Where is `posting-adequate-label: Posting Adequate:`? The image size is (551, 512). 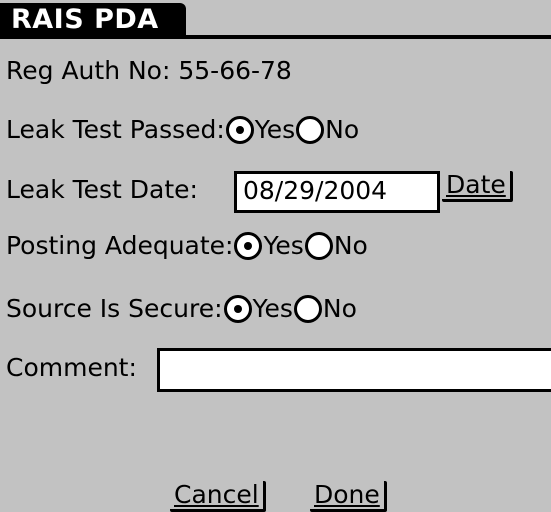 posting-adequate-label: Posting Adequate: is located at coordinates (120, 245).